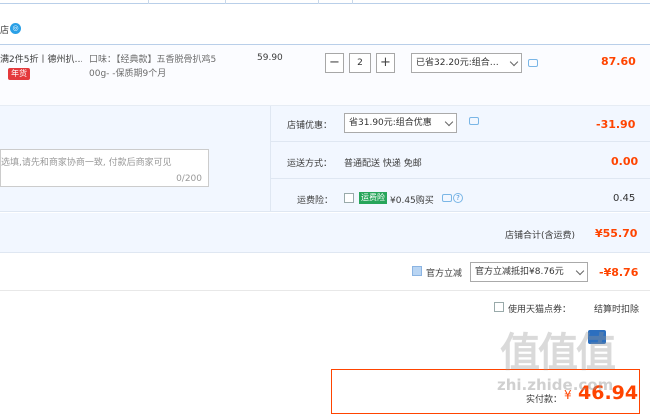 The width and height of the screenshot is (650, 414). I want to click on shop-discount-select: 省31.90元:组合优惠, so click(400, 123).